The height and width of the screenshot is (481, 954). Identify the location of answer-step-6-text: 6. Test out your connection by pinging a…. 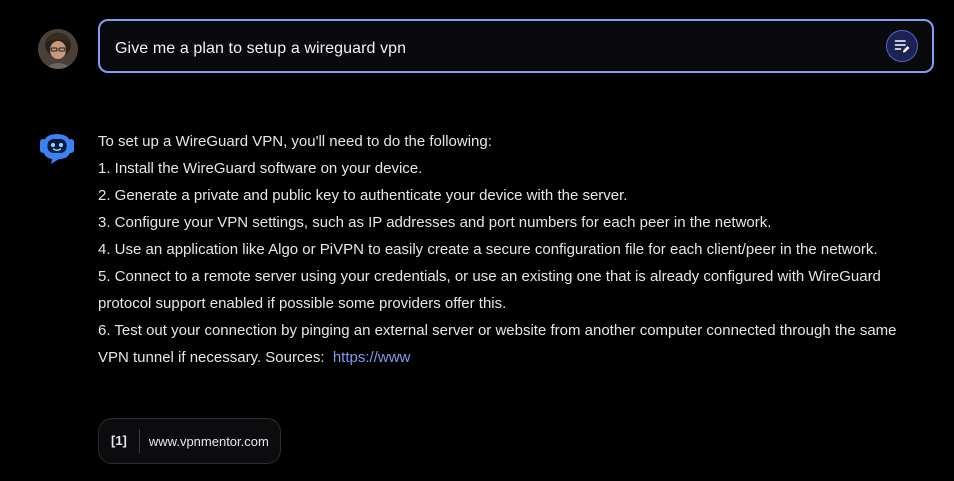
(497, 344).